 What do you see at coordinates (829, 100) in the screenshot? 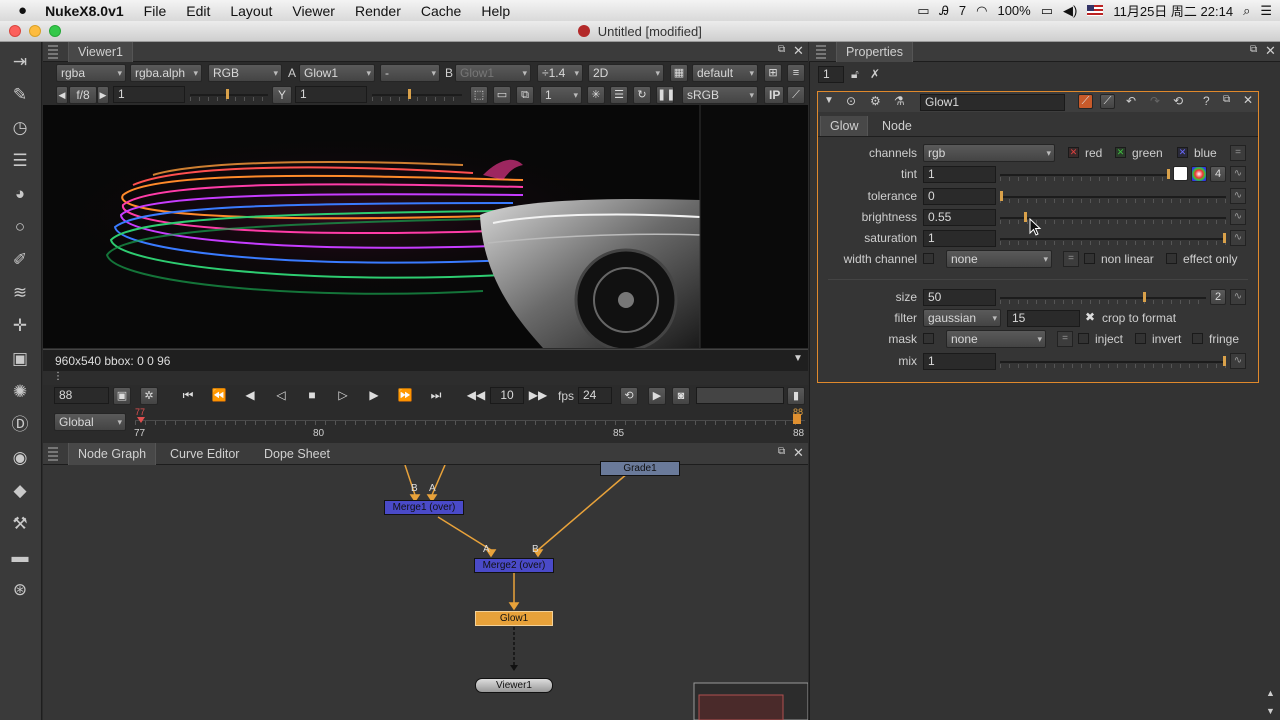
I see `collapse-panel-icon: ▼` at bounding box center [829, 100].